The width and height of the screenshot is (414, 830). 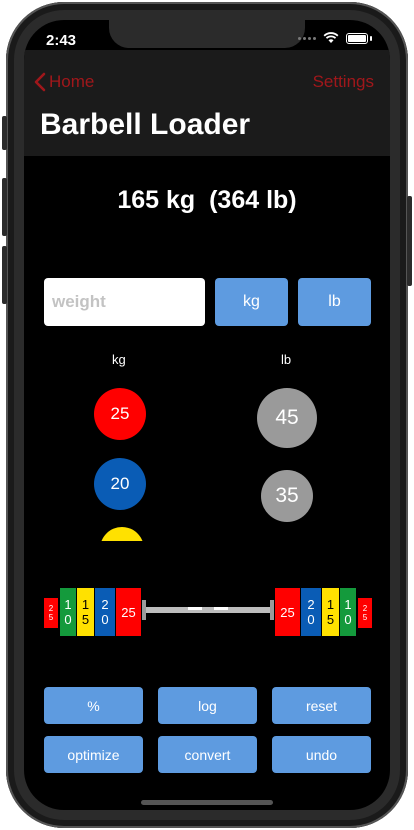 I want to click on volume-down-button, so click(x=4, y=275).